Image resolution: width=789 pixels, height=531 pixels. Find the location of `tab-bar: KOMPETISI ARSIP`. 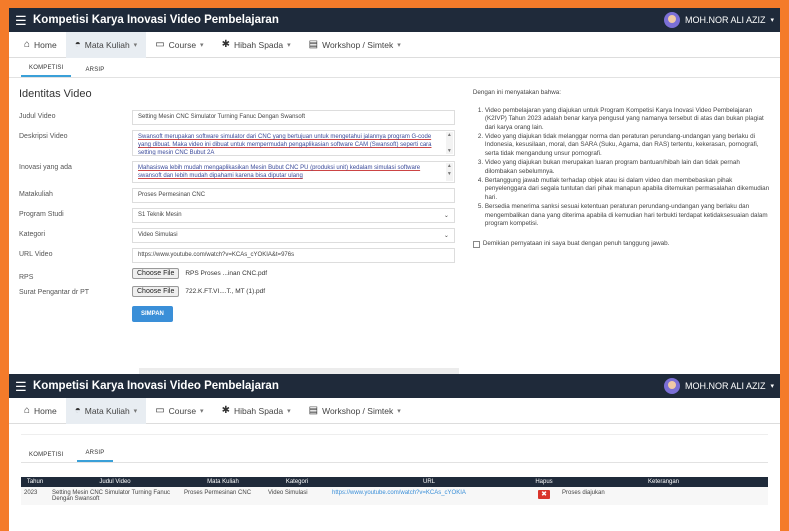

tab-bar: KOMPETISI ARSIP is located at coordinates (394, 453).